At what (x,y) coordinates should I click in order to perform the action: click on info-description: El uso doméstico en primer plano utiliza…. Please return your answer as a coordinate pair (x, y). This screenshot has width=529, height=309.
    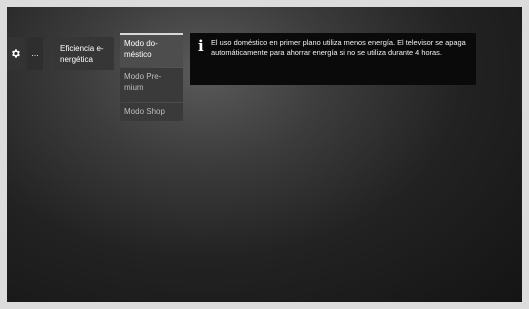
    Looking at the image, I should click on (338, 48).